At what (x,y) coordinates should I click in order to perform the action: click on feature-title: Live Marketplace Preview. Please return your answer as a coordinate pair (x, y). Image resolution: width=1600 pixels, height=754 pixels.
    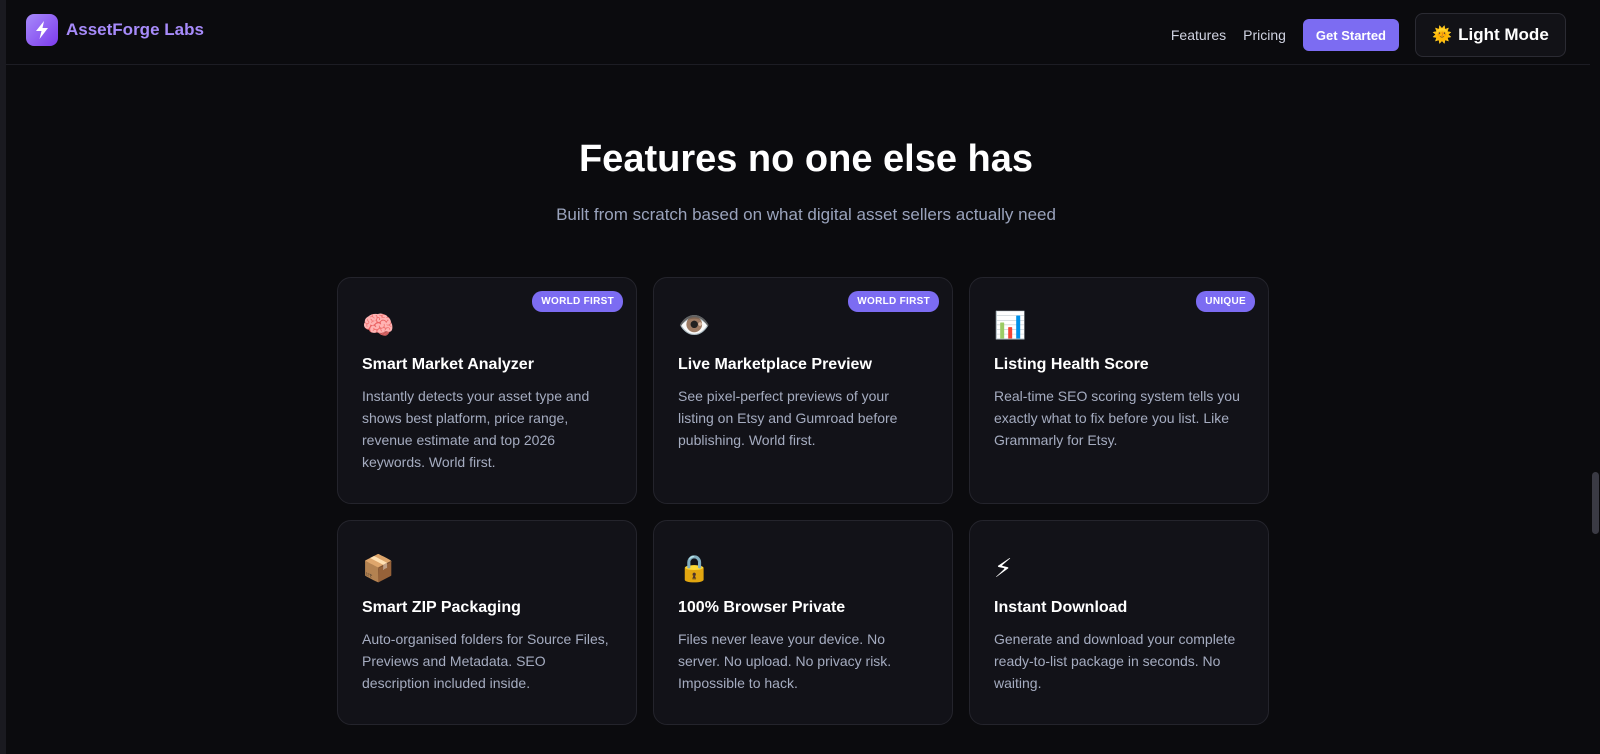
    Looking at the image, I should click on (775, 364).